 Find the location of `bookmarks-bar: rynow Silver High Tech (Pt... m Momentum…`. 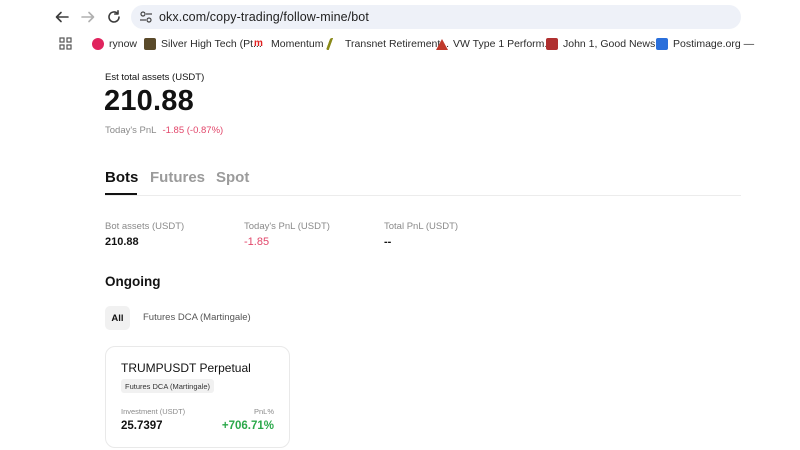

bookmarks-bar: rynow Silver High Tech (Pt... m Momentum… is located at coordinates (400, 44).